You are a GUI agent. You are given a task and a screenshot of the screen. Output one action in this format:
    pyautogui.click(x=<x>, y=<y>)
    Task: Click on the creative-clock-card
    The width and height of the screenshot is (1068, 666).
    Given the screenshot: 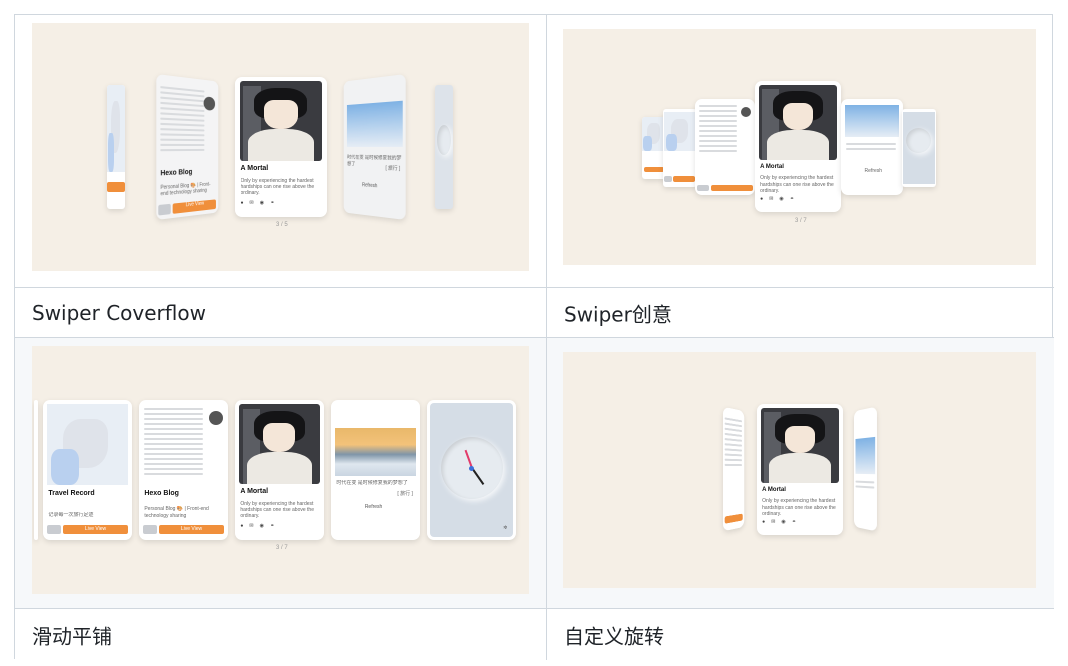 What is the action you would take?
    pyautogui.click(x=919, y=148)
    